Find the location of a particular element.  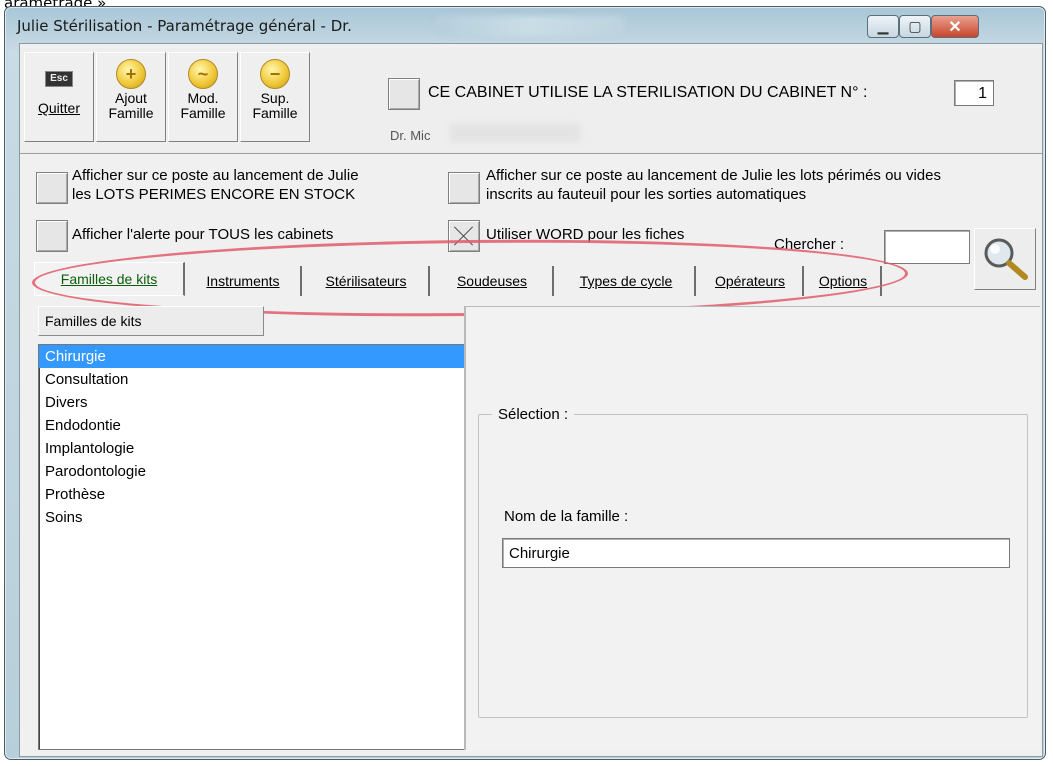

all-cabinets-alert-label: Afficher l'alerte pour TOUS les cabinets is located at coordinates (203, 234).